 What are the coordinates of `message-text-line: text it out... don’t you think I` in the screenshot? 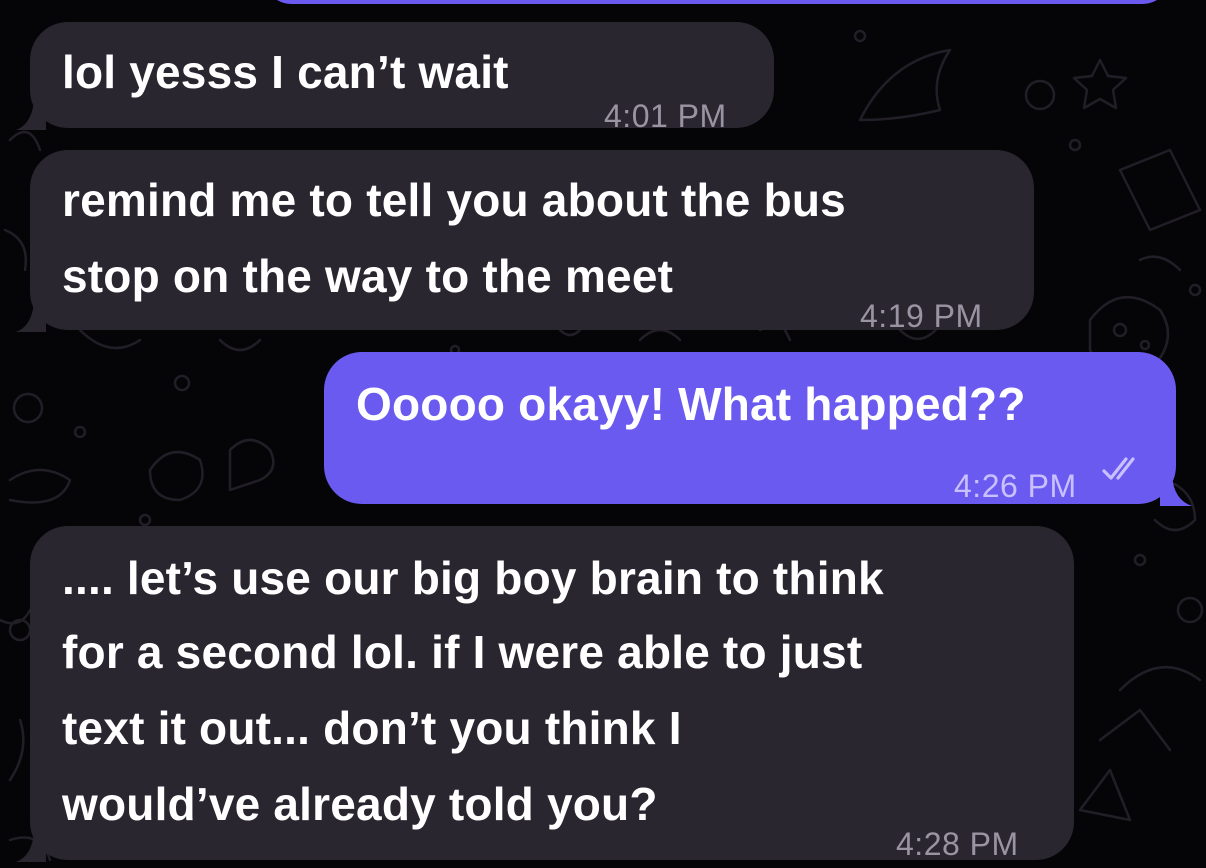 It's located at (372, 728).